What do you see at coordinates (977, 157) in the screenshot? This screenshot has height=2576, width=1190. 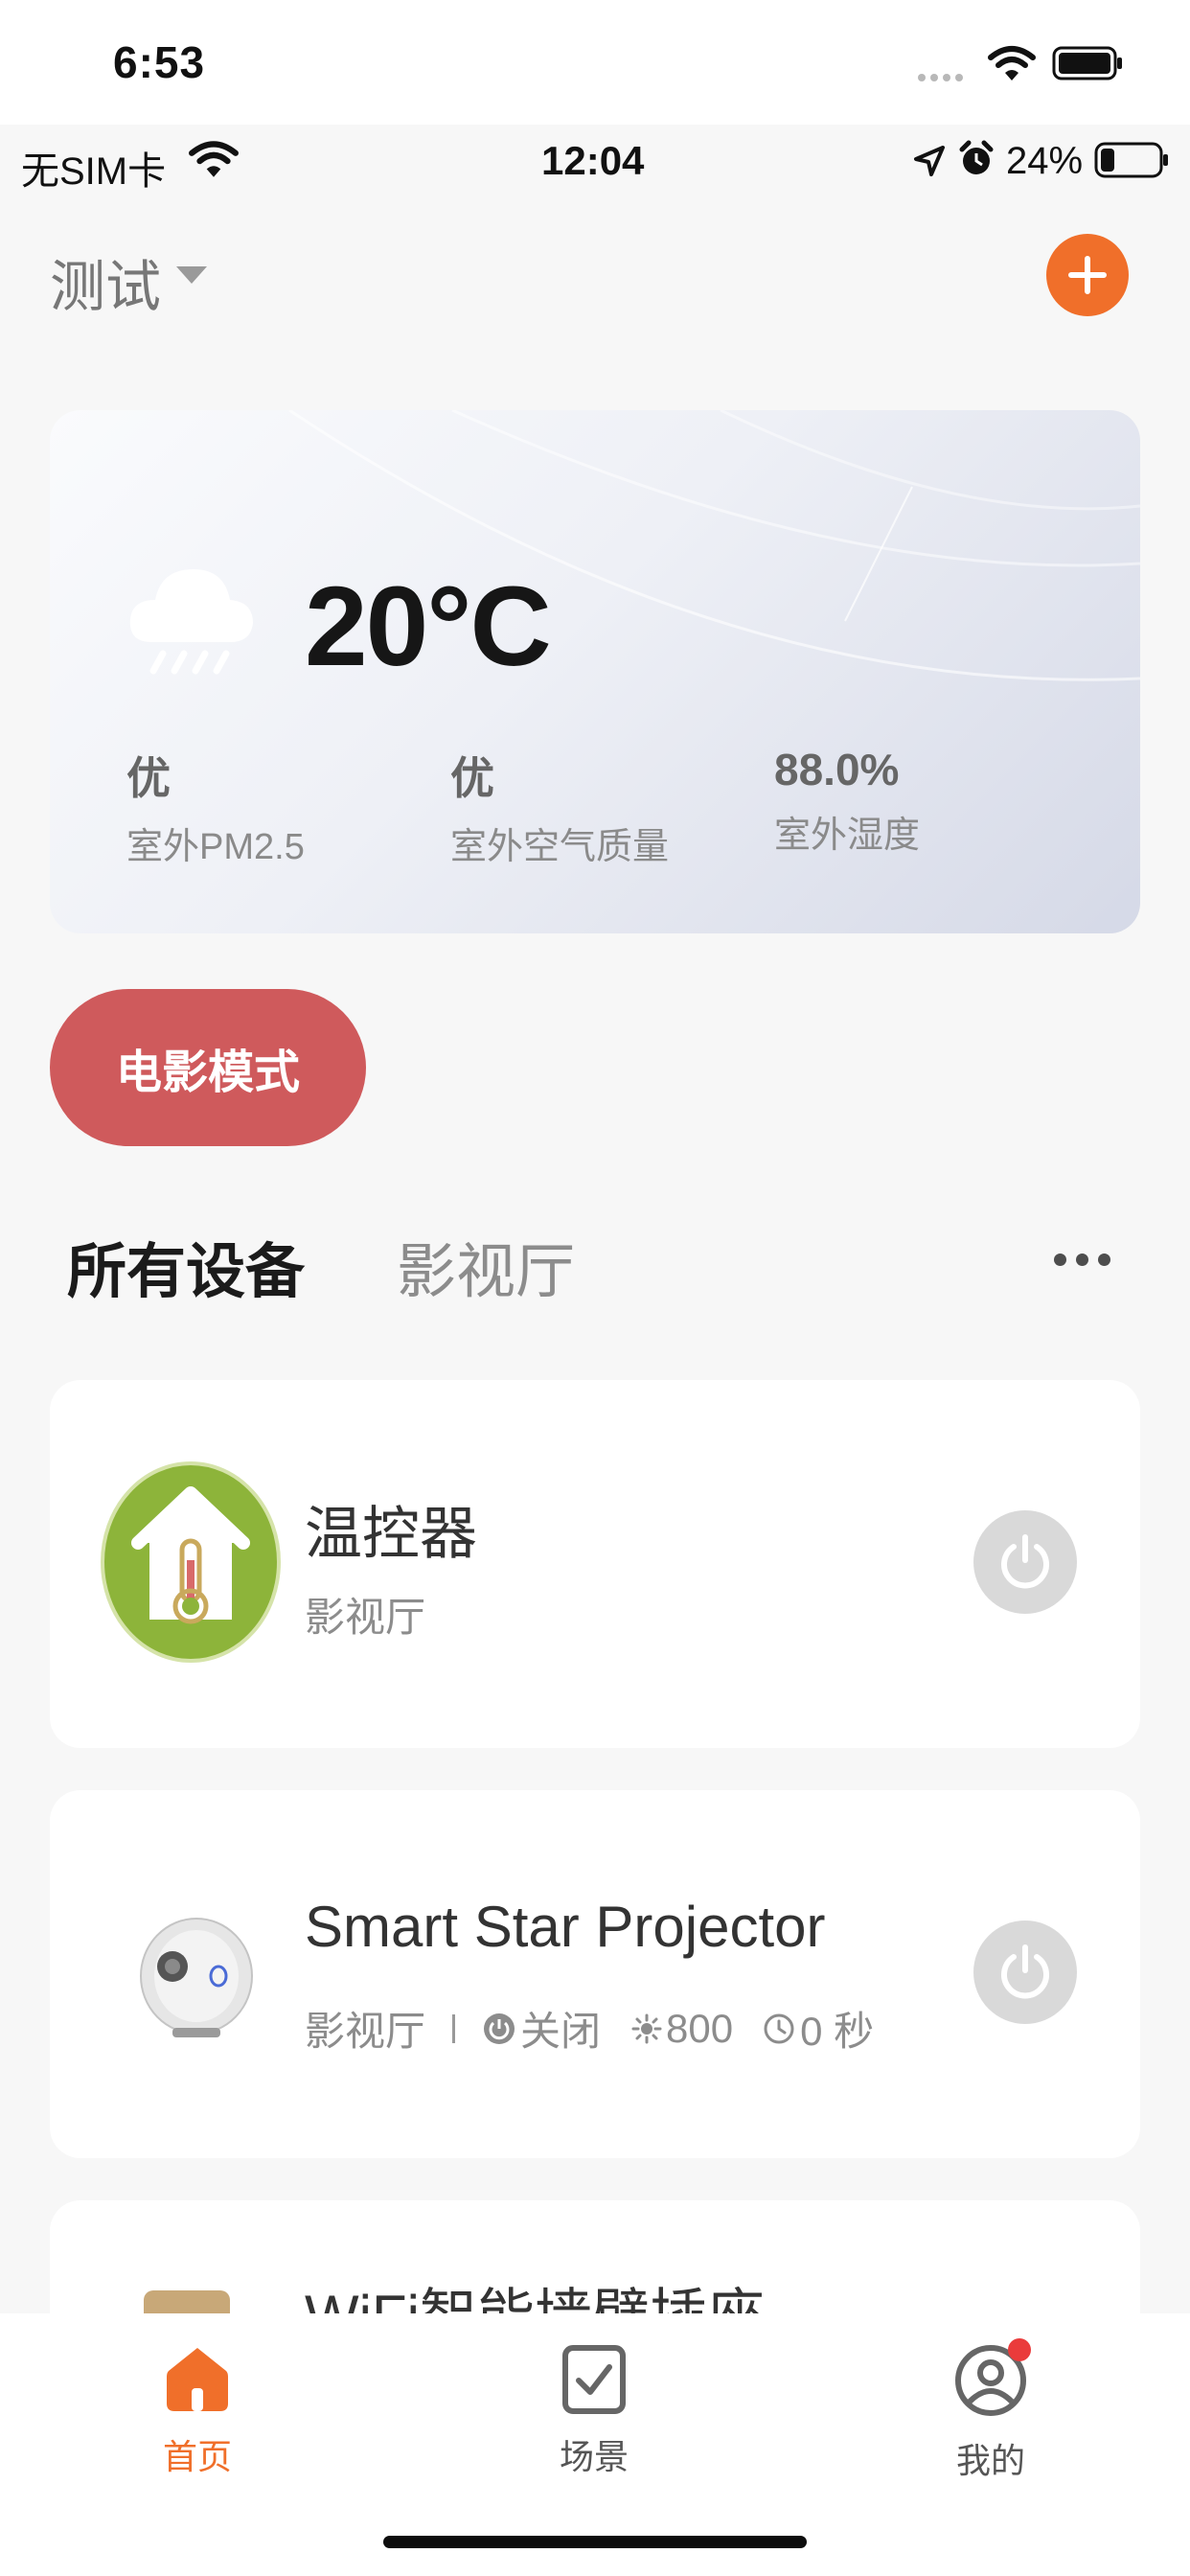 I see `alarm-icon` at bounding box center [977, 157].